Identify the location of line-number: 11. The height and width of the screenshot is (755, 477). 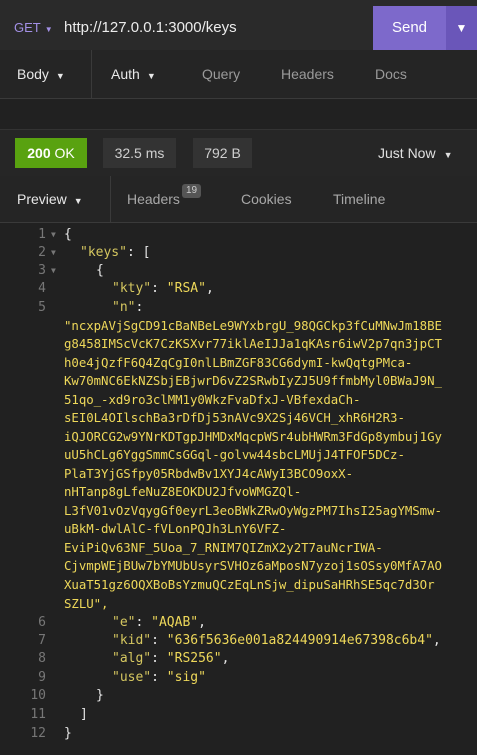
(38, 714).